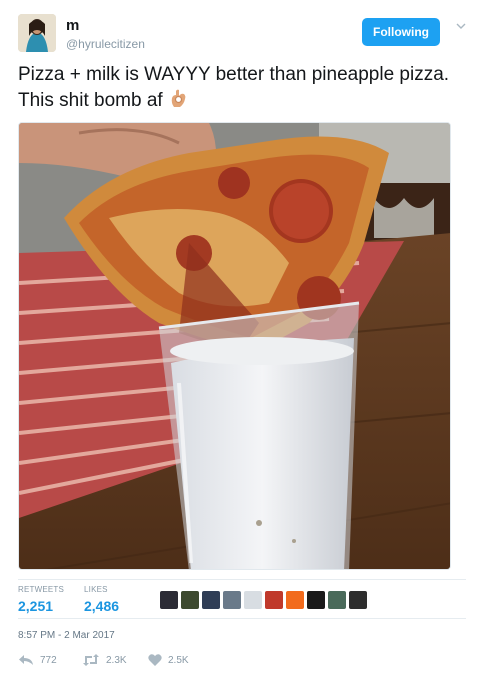 Image resolution: width=484 pixels, height=674 pixels. Describe the element at coordinates (243, 34) in the screenshot. I see `tweet-header: m @hyrulecitizen Following` at that location.